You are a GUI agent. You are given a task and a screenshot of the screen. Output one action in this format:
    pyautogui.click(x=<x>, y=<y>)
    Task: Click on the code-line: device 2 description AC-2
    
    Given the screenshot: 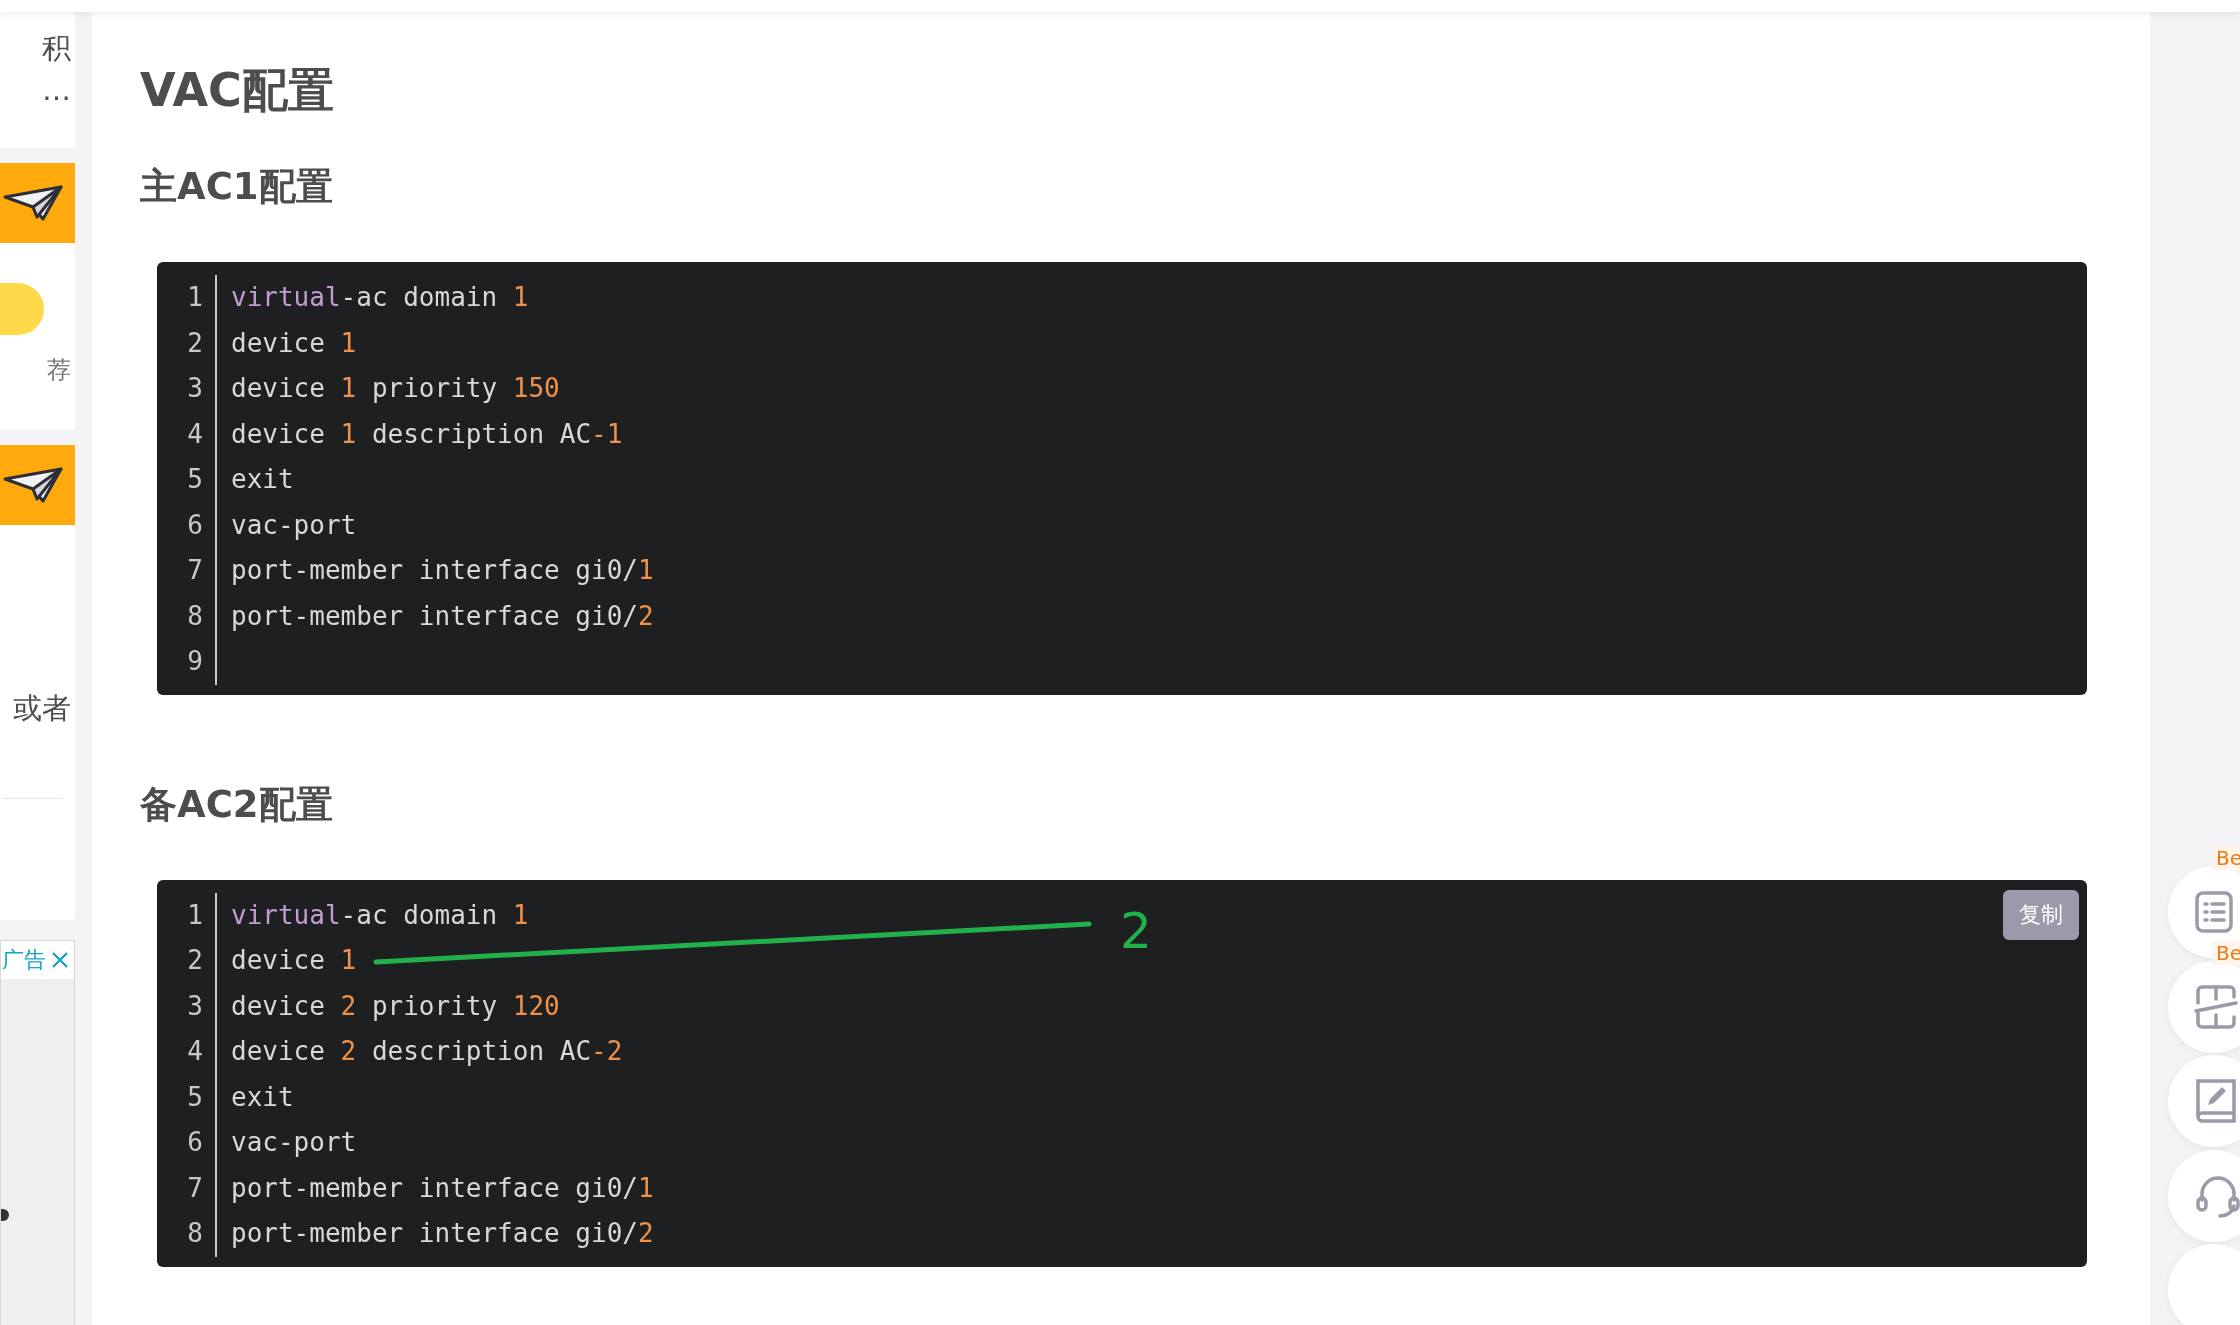 What is the action you would take?
    pyautogui.click(x=427, y=1051)
    